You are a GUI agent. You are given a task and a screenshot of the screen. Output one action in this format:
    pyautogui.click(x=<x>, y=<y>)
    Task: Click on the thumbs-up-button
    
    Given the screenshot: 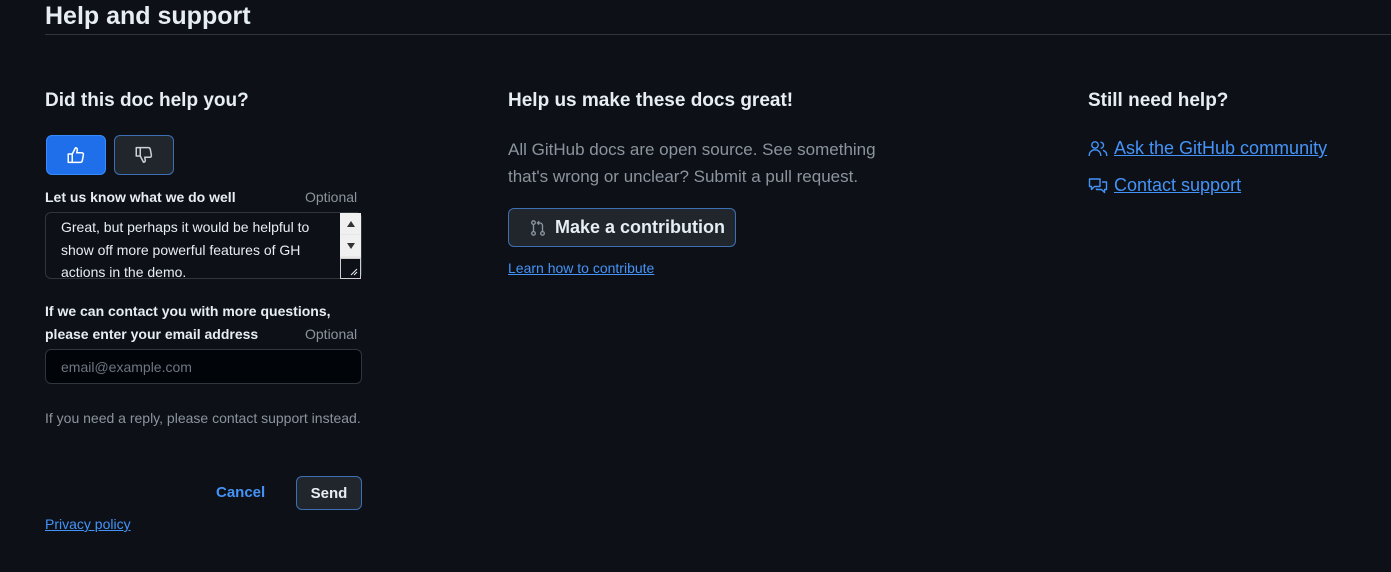 What is the action you would take?
    pyautogui.click(x=76, y=155)
    